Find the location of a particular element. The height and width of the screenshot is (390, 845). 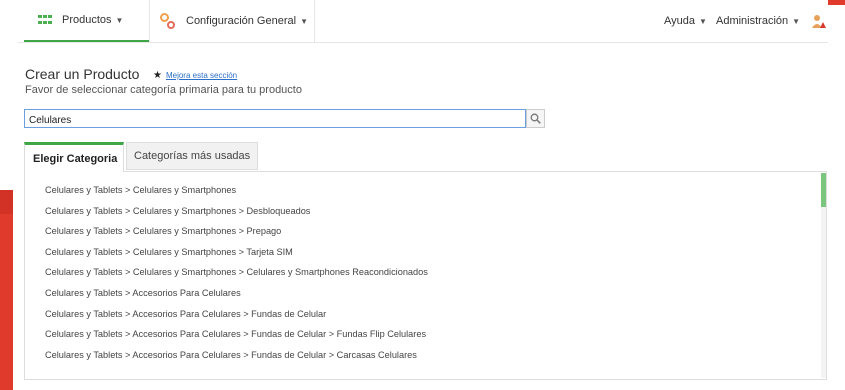

search-icon is located at coordinates (535, 118).